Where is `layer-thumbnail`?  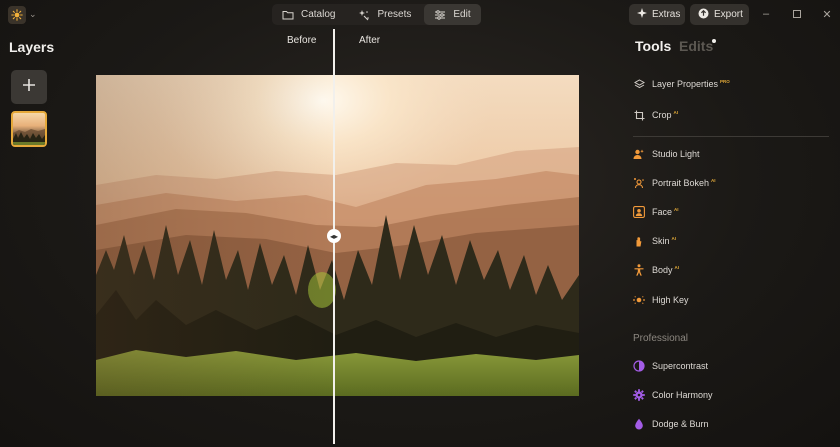 layer-thumbnail is located at coordinates (29, 129).